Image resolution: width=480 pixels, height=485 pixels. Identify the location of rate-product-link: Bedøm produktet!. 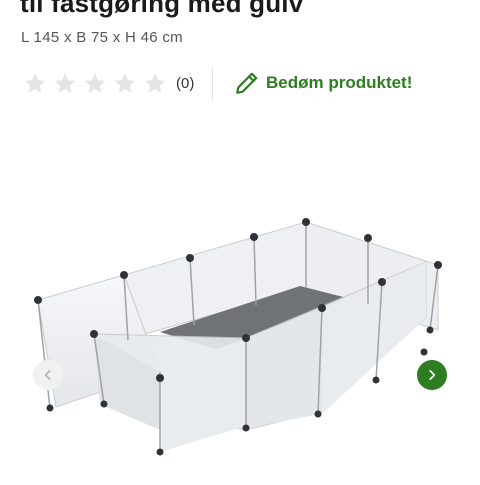
(323, 83).